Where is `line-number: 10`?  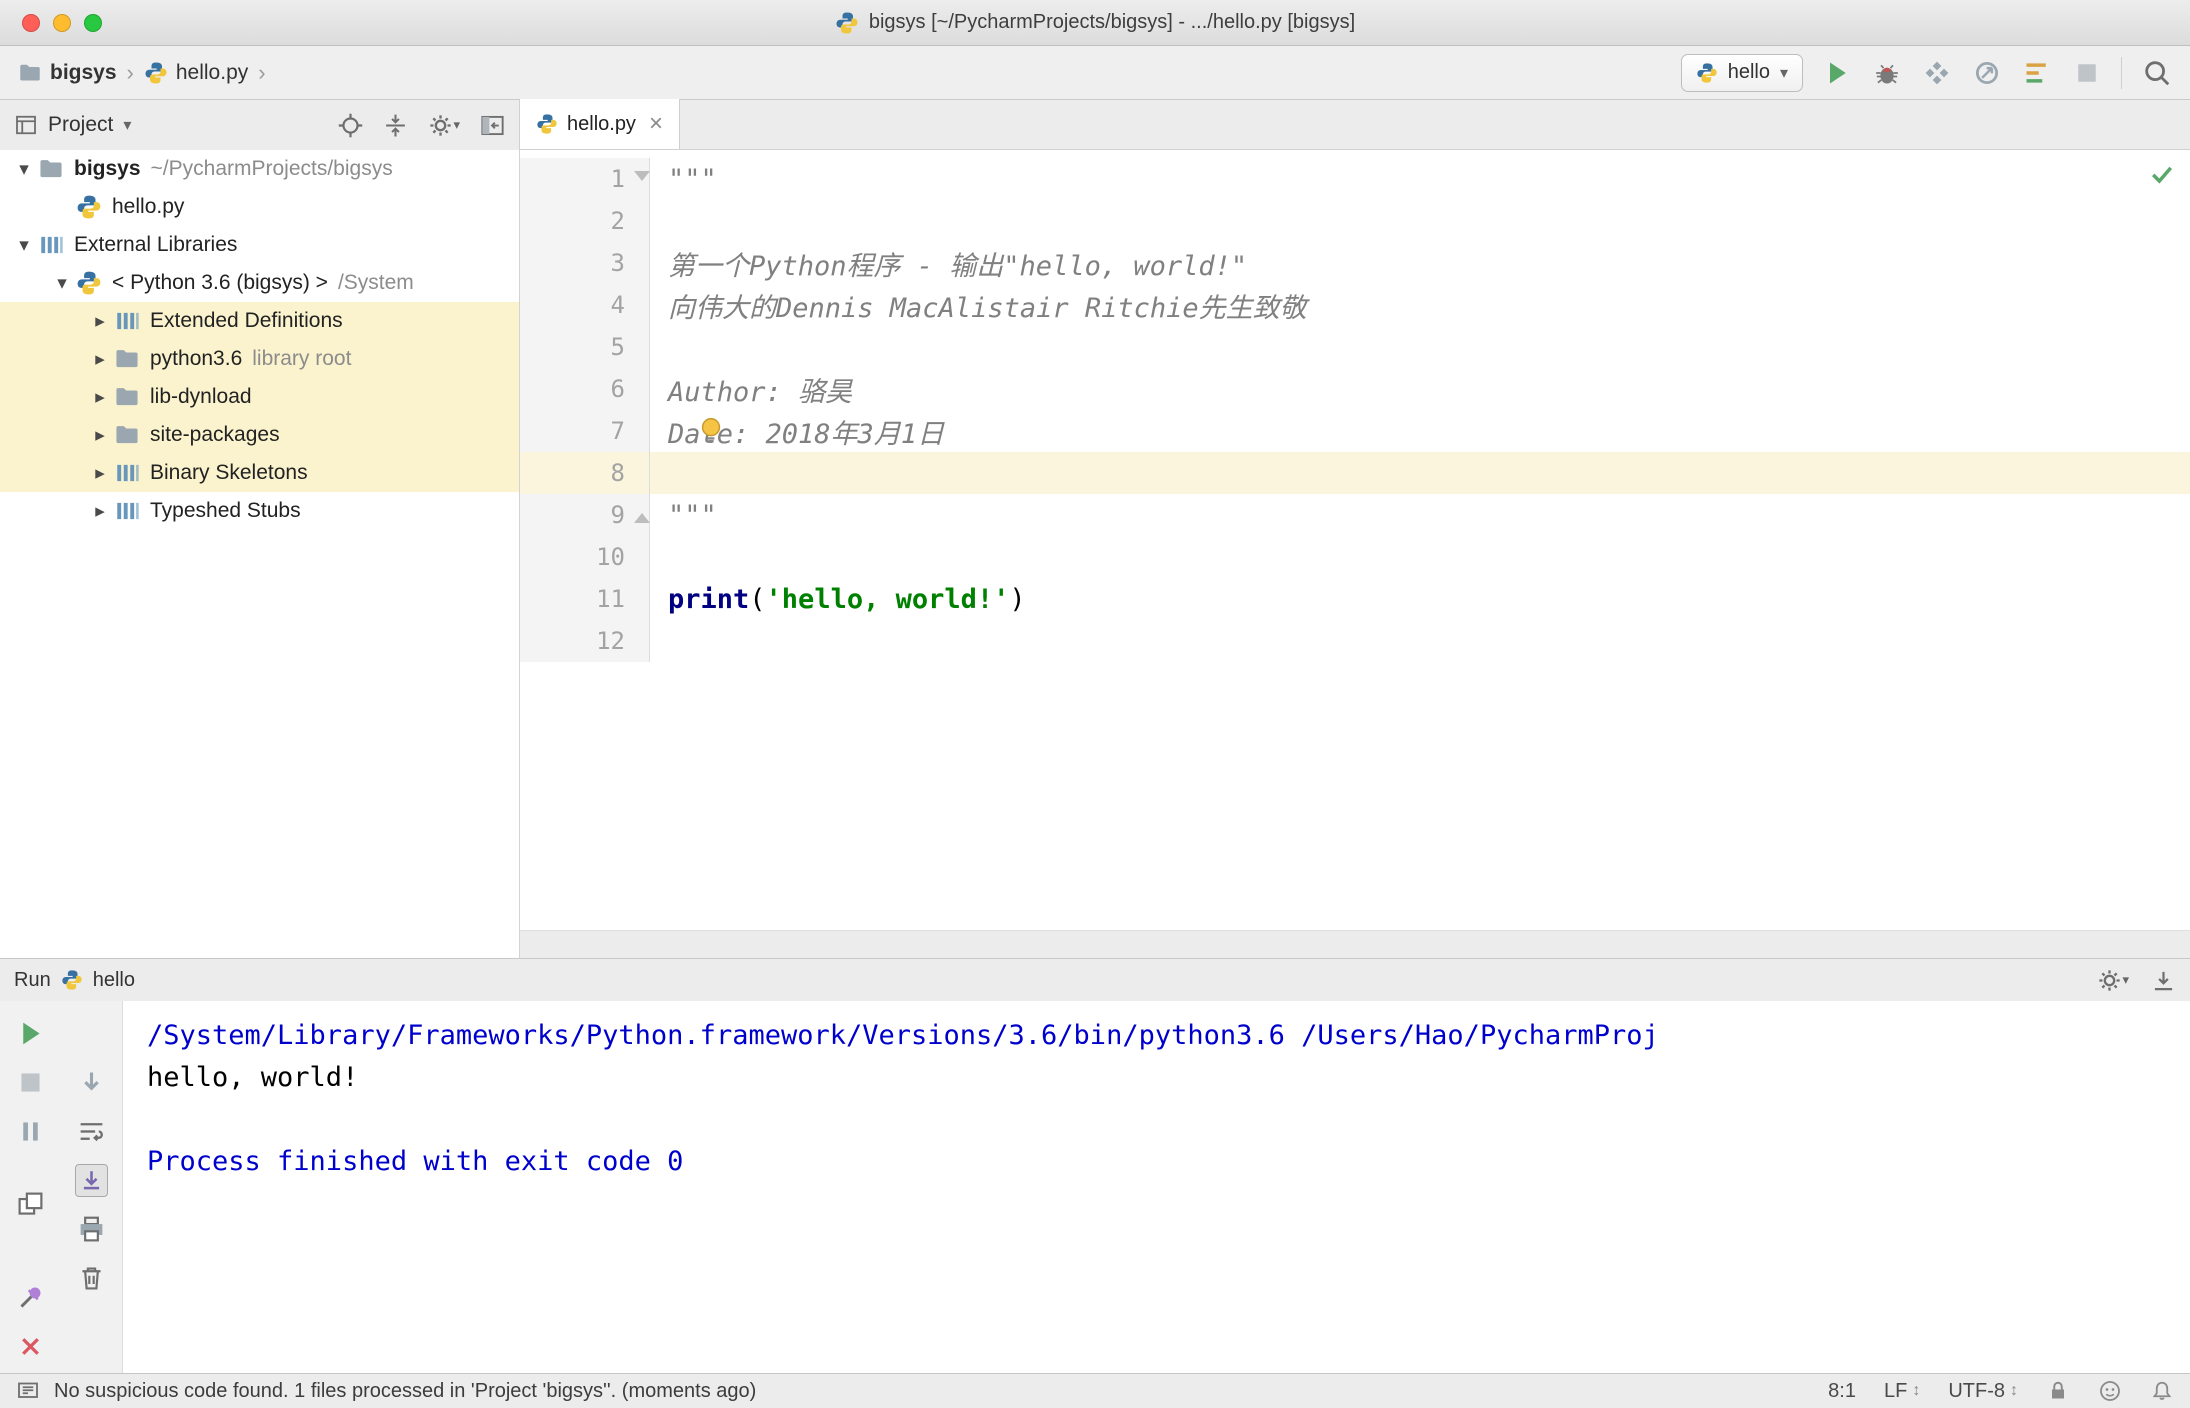 line-number: 10 is located at coordinates (585, 557).